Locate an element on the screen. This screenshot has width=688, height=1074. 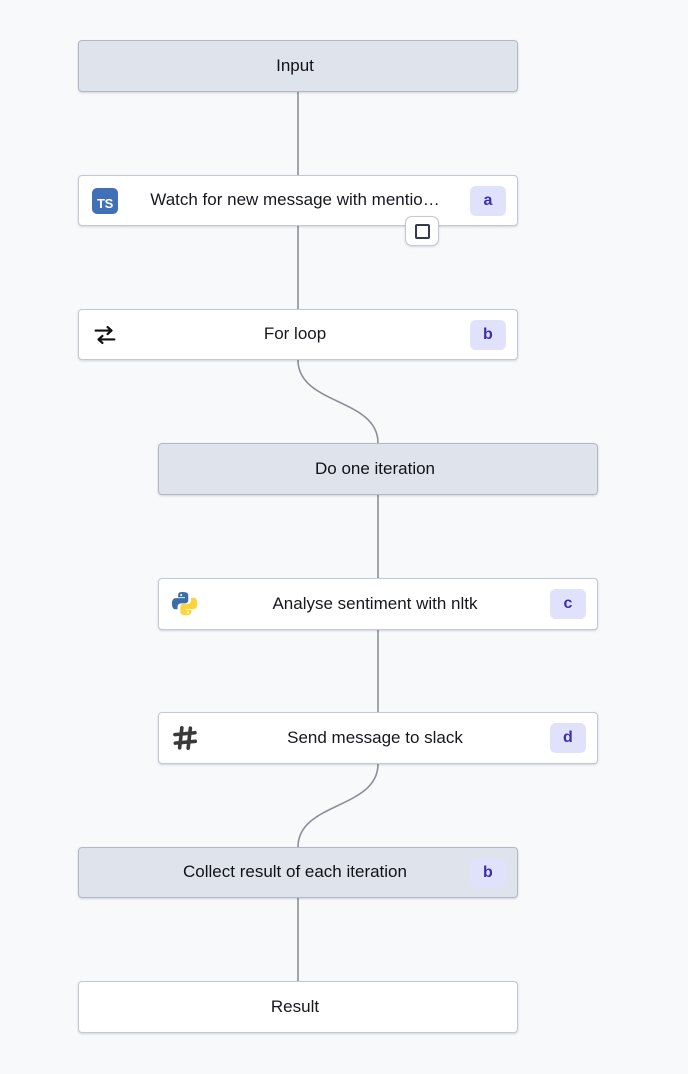
node-collect-label: Collect result of each iteration is located at coordinates (295, 872).